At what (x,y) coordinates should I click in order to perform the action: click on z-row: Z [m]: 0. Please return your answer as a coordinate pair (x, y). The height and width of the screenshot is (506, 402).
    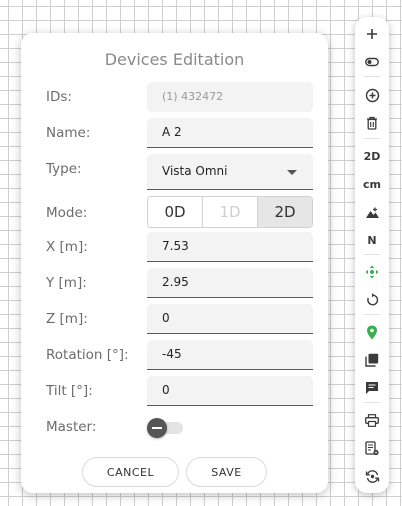
    Looking at the image, I should click on (174, 319).